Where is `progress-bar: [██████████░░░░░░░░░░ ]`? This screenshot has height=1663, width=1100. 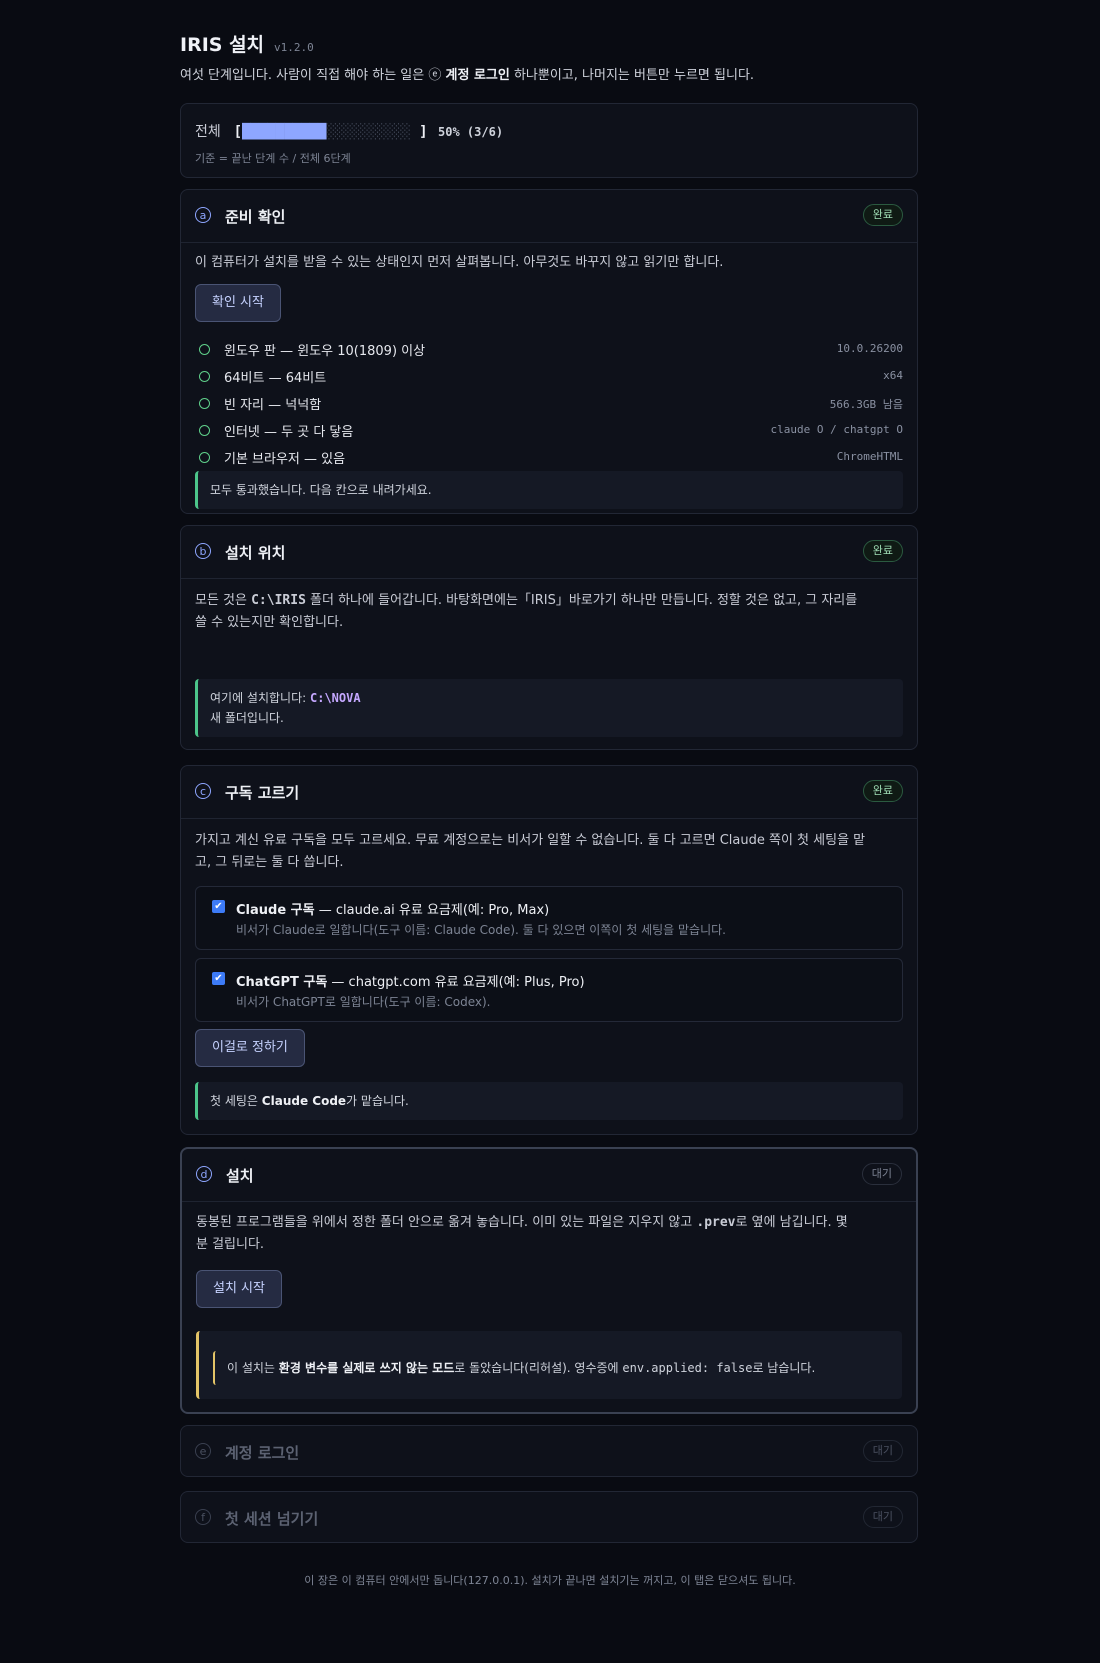 progress-bar: [██████████░░░░░░░░░░ ] is located at coordinates (326, 132).